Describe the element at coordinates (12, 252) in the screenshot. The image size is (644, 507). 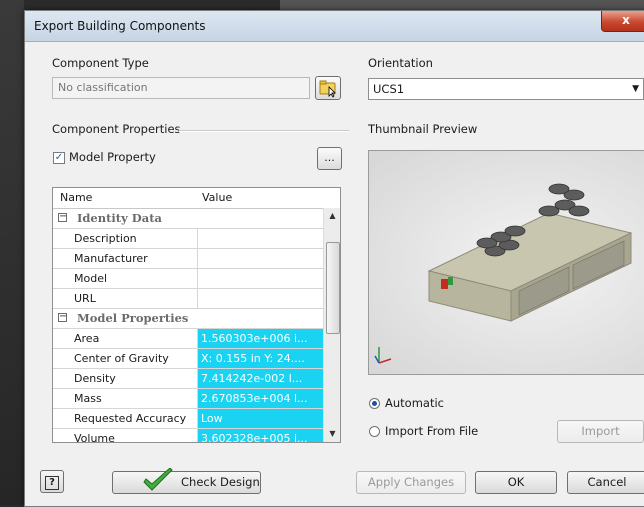
I see `background-left` at that location.